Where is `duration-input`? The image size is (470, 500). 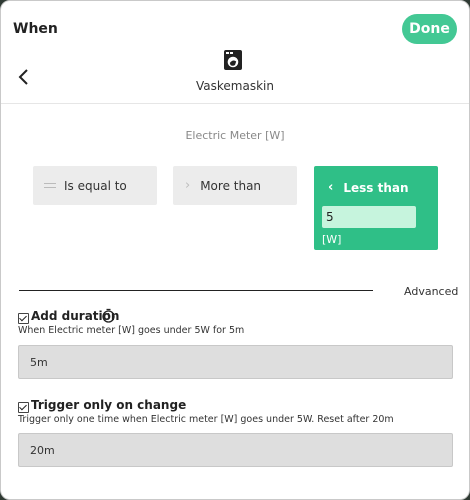 duration-input is located at coordinates (235, 362).